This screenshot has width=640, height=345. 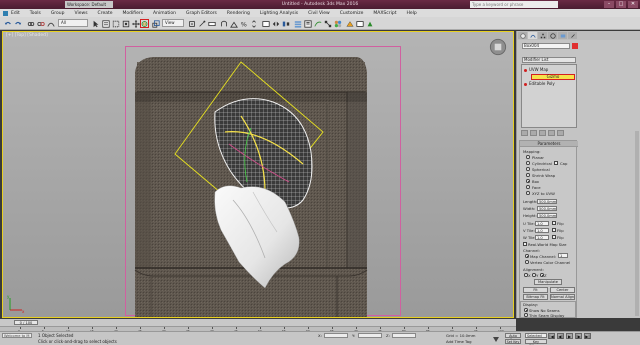 I want to click on menu-animation: Animation, so click(x=164, y=13).